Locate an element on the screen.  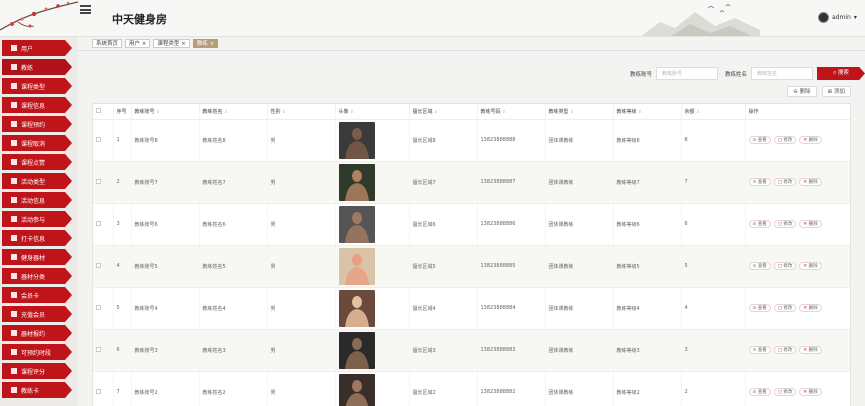
cell-balance: 6 is located at coordinates (713, 224).